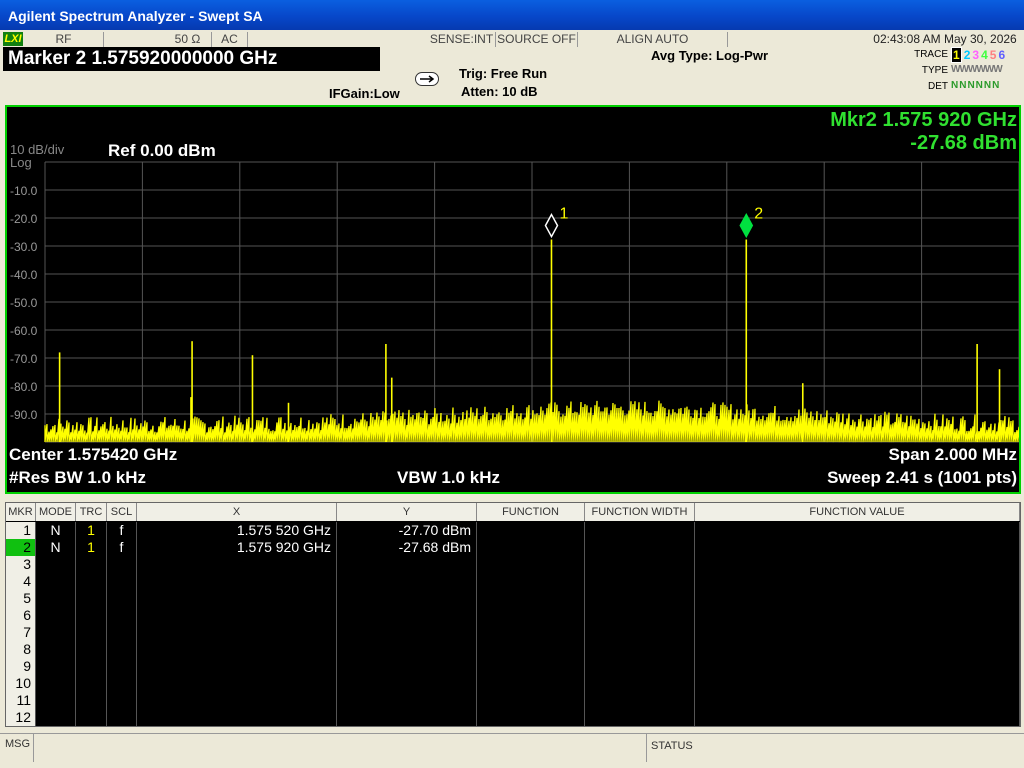 The image size is (1024, 768). What do you see at coordinates (1002, 55) in the screenshot?
I see `trace-number-6: 6` at bounding box center [1002, 55].